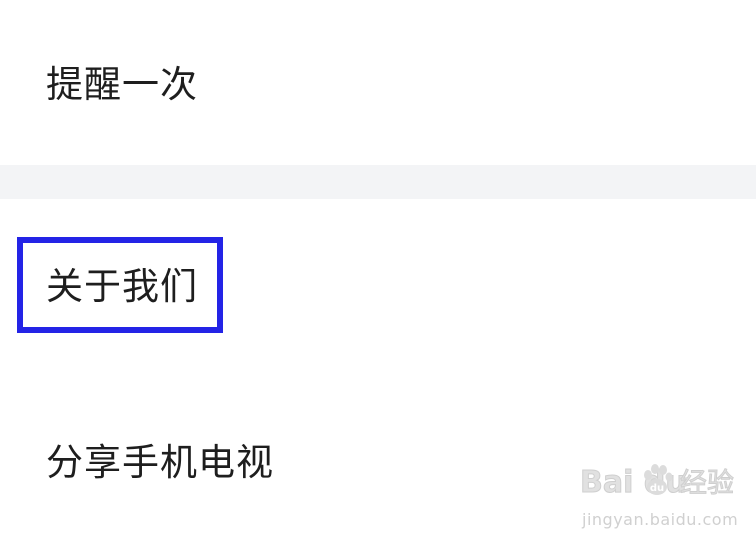 Image resolution: width=756 pixels, height=548 pixels. What do you see at coordinates (120, 285) in the screenshot?
I see `highlight-annotation-box` at bounding box center [120, 285].